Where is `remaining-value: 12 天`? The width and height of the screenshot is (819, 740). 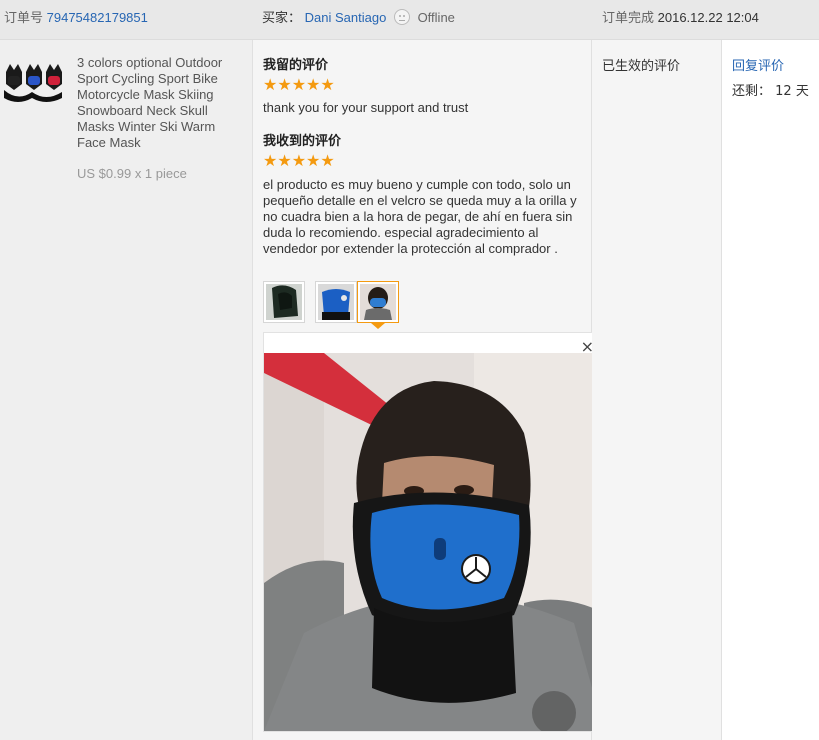
remaining-value: 12 天 is located at coordinates (792, 91).